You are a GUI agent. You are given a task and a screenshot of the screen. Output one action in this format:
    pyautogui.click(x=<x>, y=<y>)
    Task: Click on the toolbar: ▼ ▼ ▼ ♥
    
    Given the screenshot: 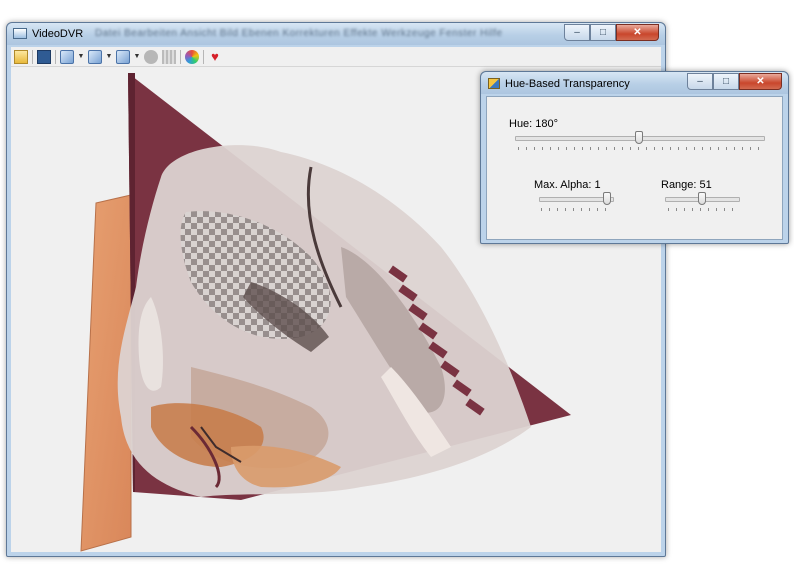 What is the action you would take?
    pyautogui.click(x=336, y=57)
    